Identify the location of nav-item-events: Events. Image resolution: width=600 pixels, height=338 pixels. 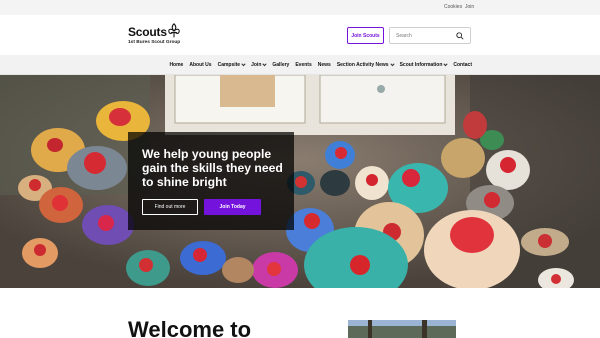
(303, 65).